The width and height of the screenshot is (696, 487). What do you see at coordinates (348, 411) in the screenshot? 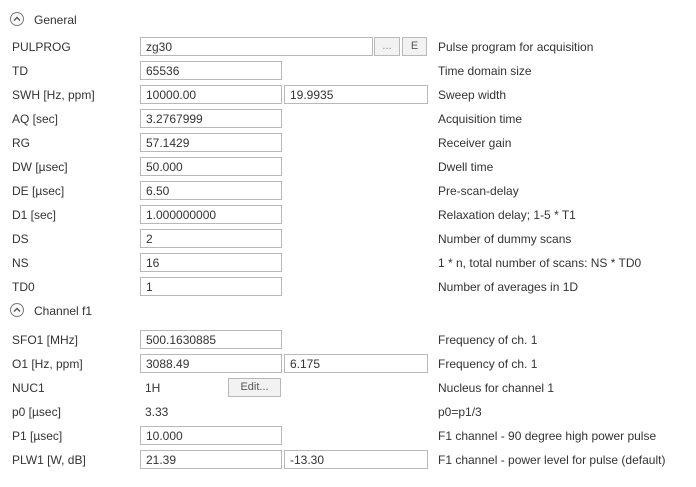
I see `param-row-p0: p0 [µsec] 3.33 p0=p1/3` at bounding box center [348, 411].